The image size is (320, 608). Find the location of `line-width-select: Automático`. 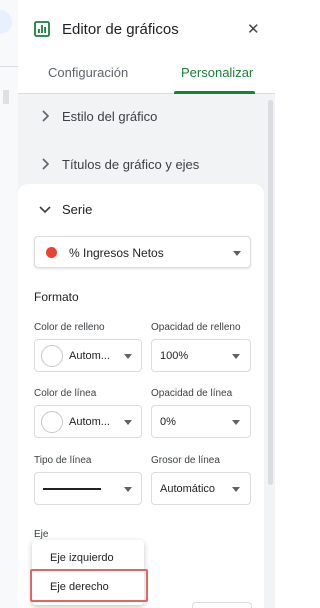

line-width-select: Automático is located at coordinates (201, 488).